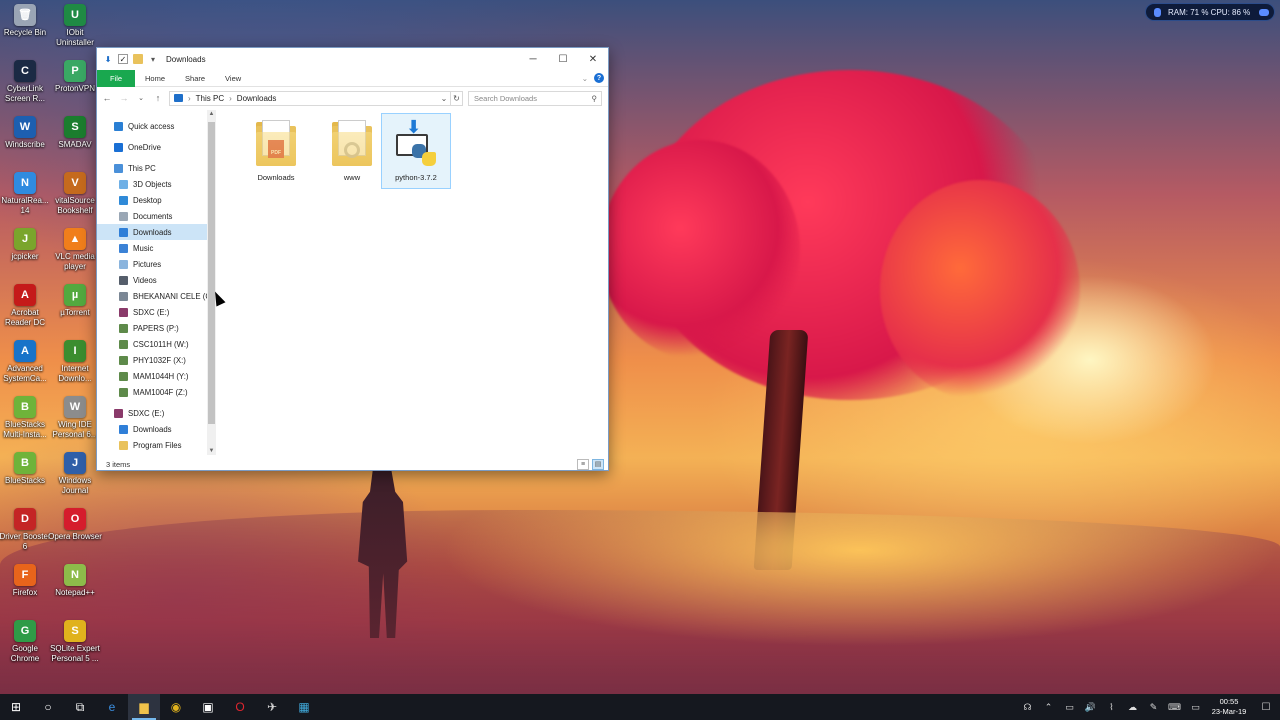 The image size is (1280, 720). Describe the element at coordinates (26, 194) in the screenshot. I see `desktop-icon: N NaturalRea... 14` at that location.